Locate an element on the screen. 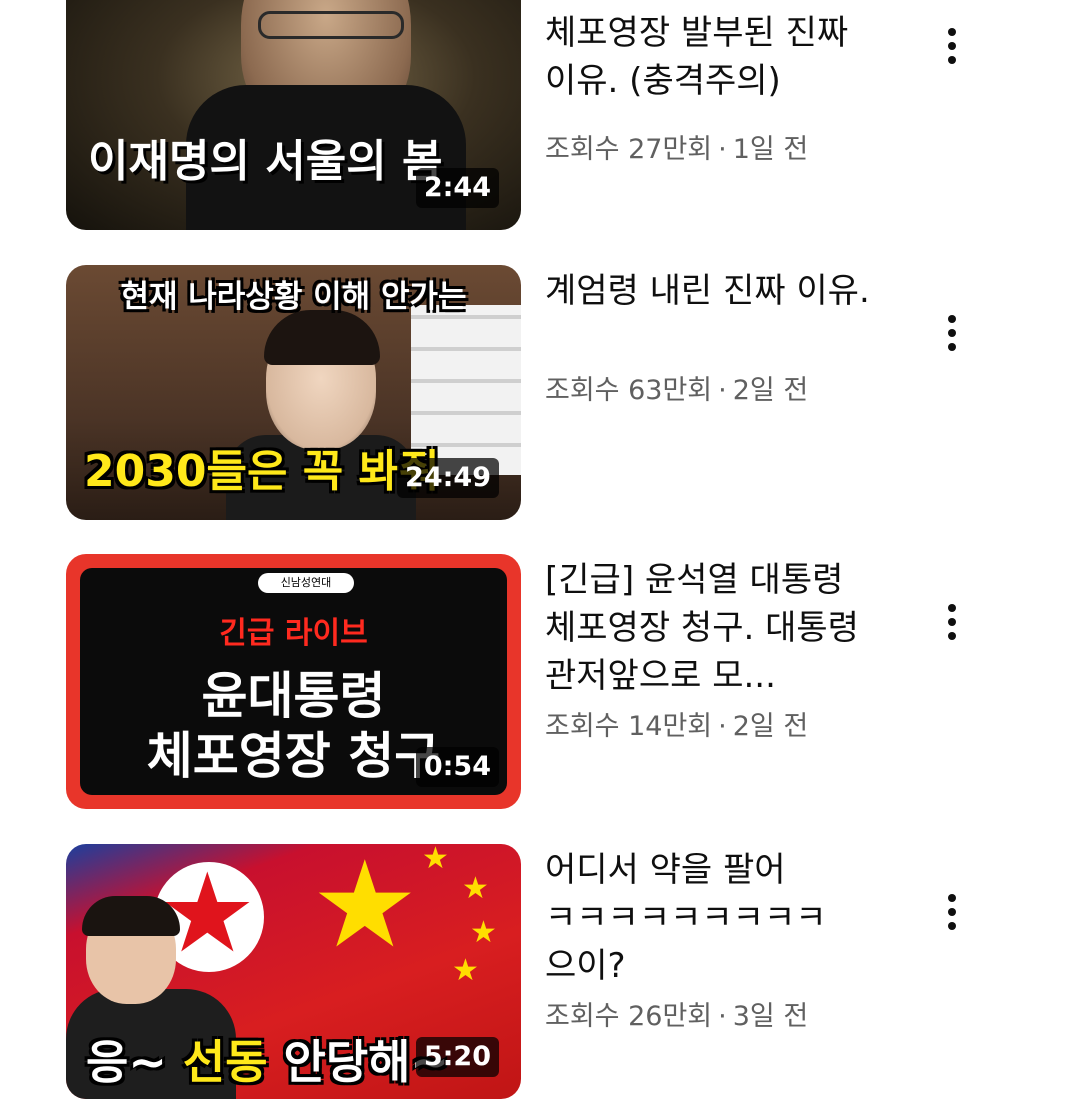 Image resolution: width=1080 pixels, height=1104 pixels. video-thumbnail: 현재 나라상황 이해 안가는 2030들은 꼭 봐줘 24:49 is located at coordinates (293, 392).